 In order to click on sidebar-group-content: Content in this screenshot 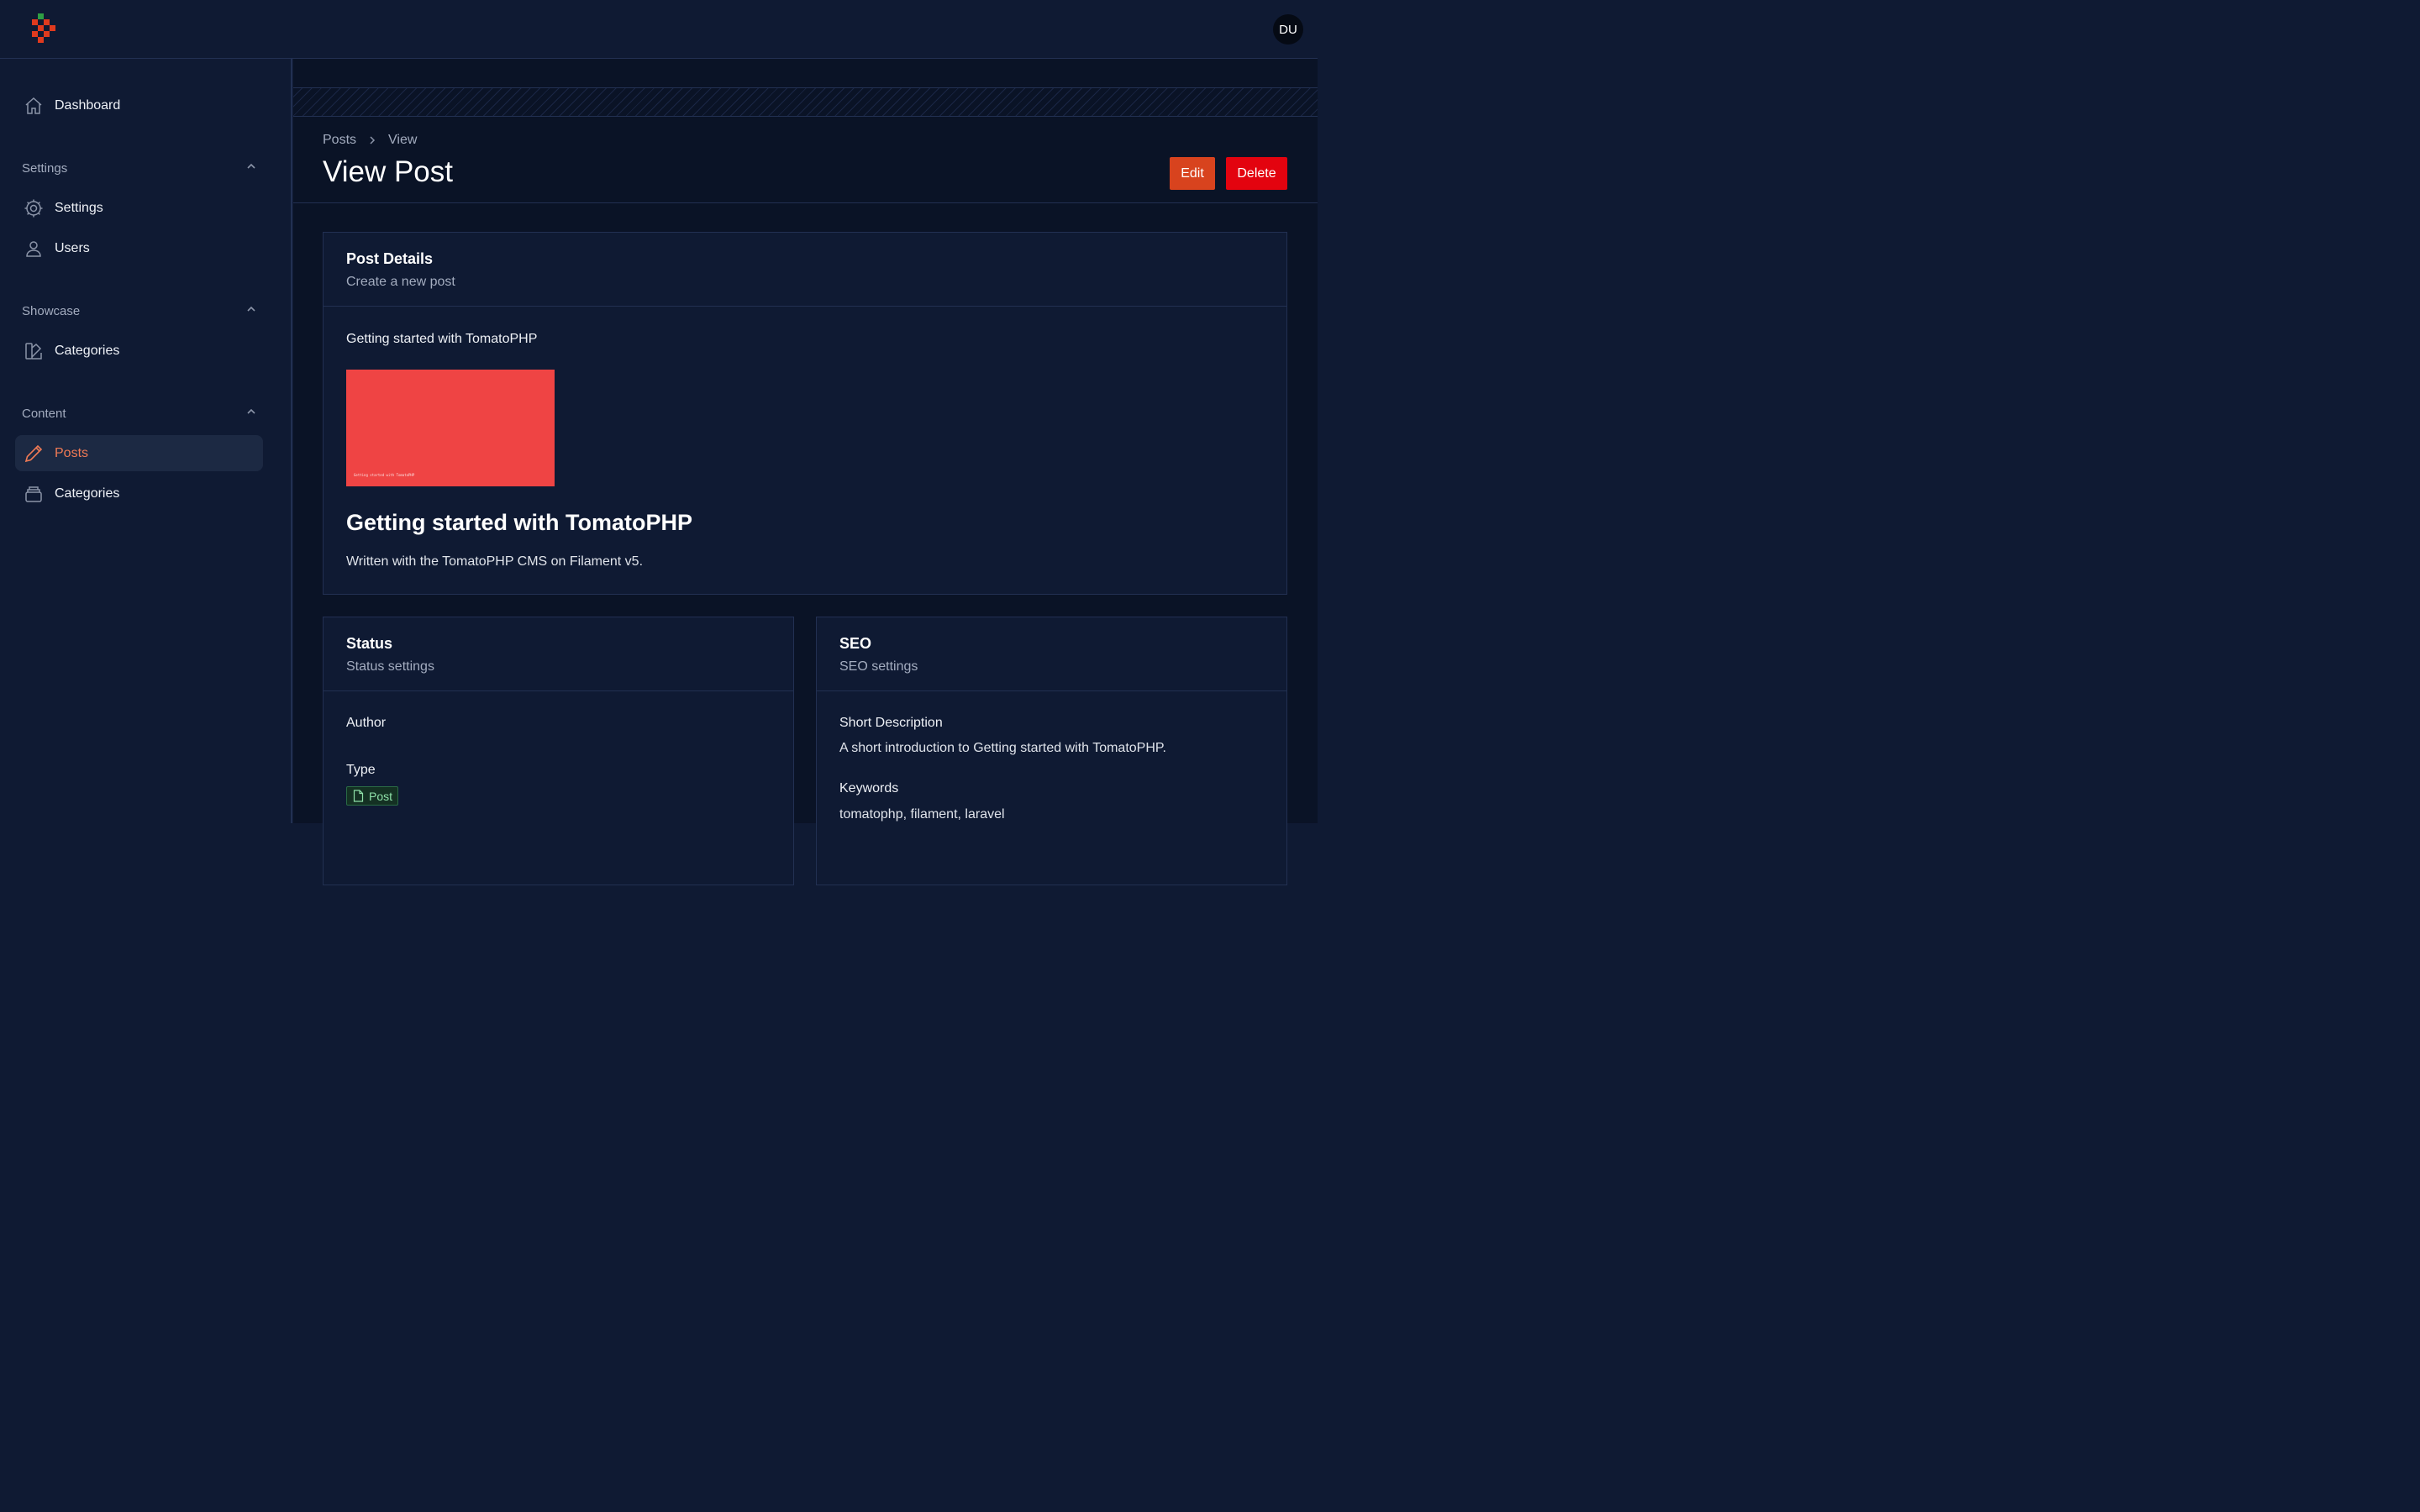, I will do `click(139, 413)`.